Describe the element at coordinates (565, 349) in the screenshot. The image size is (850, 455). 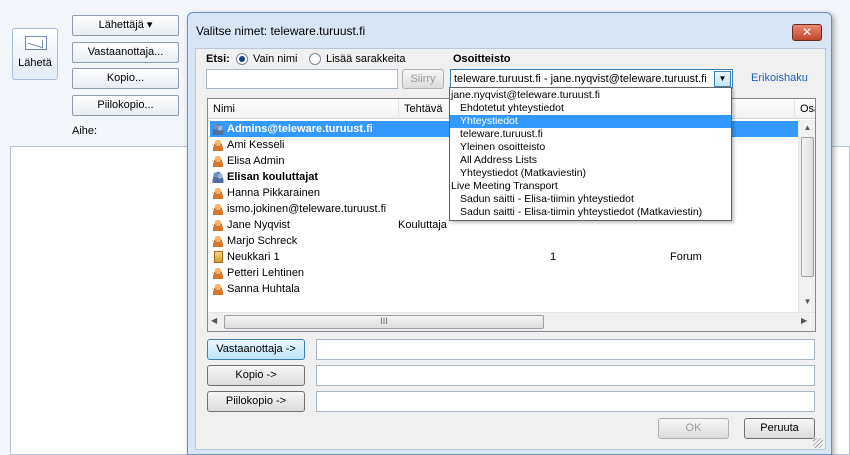
I see `to-field` at that location.